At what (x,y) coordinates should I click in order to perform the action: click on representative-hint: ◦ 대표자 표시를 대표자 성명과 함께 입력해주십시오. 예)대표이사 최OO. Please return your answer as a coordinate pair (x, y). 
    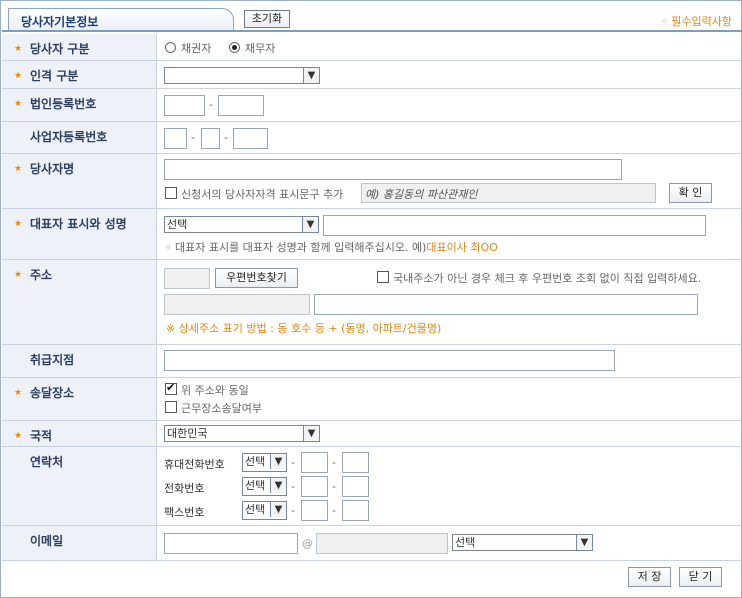
    Looking at the image, I should click on (331, 247).